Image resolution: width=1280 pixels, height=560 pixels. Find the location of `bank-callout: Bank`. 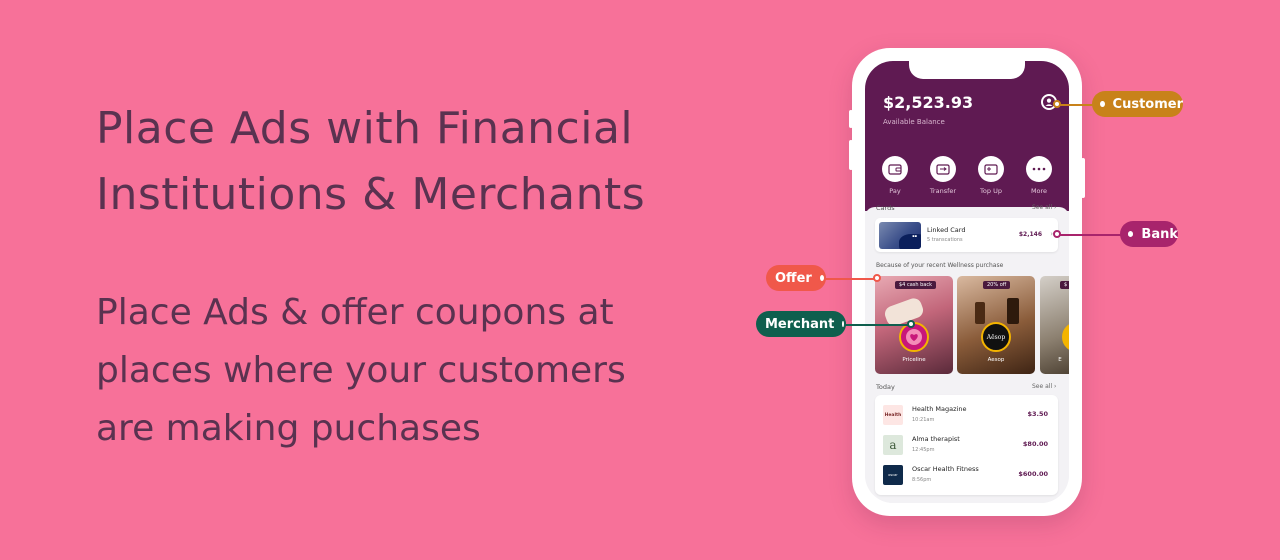

bank-callout: Bank is located at coordinates (1149, 234).